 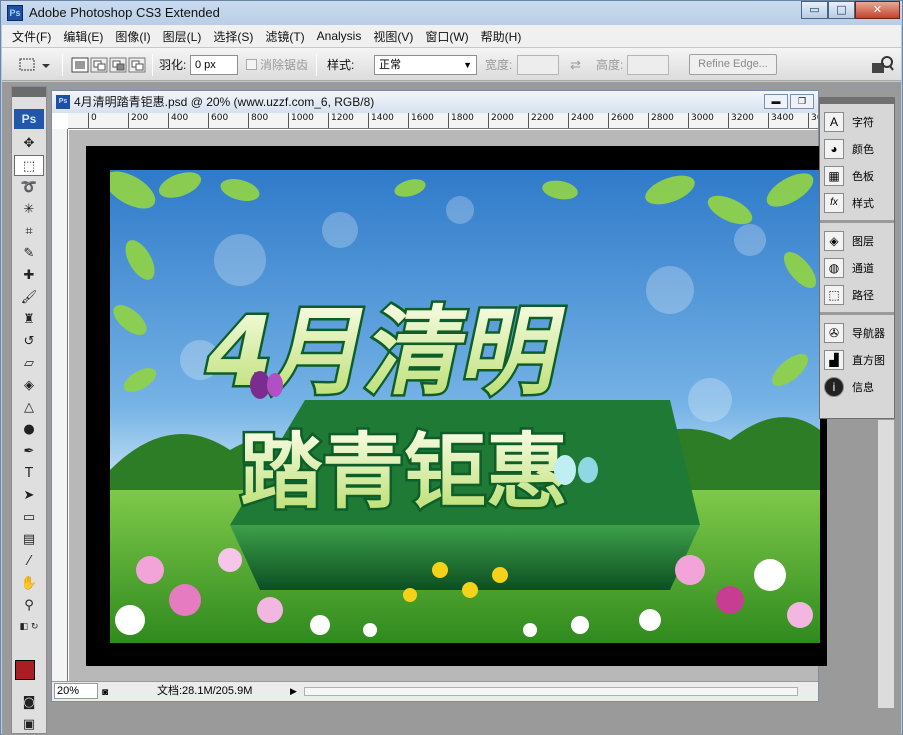 What do you see at coordinates (841, 10) in the screenshot?
I see `restore-button: □` at bounding box center [841, 10].